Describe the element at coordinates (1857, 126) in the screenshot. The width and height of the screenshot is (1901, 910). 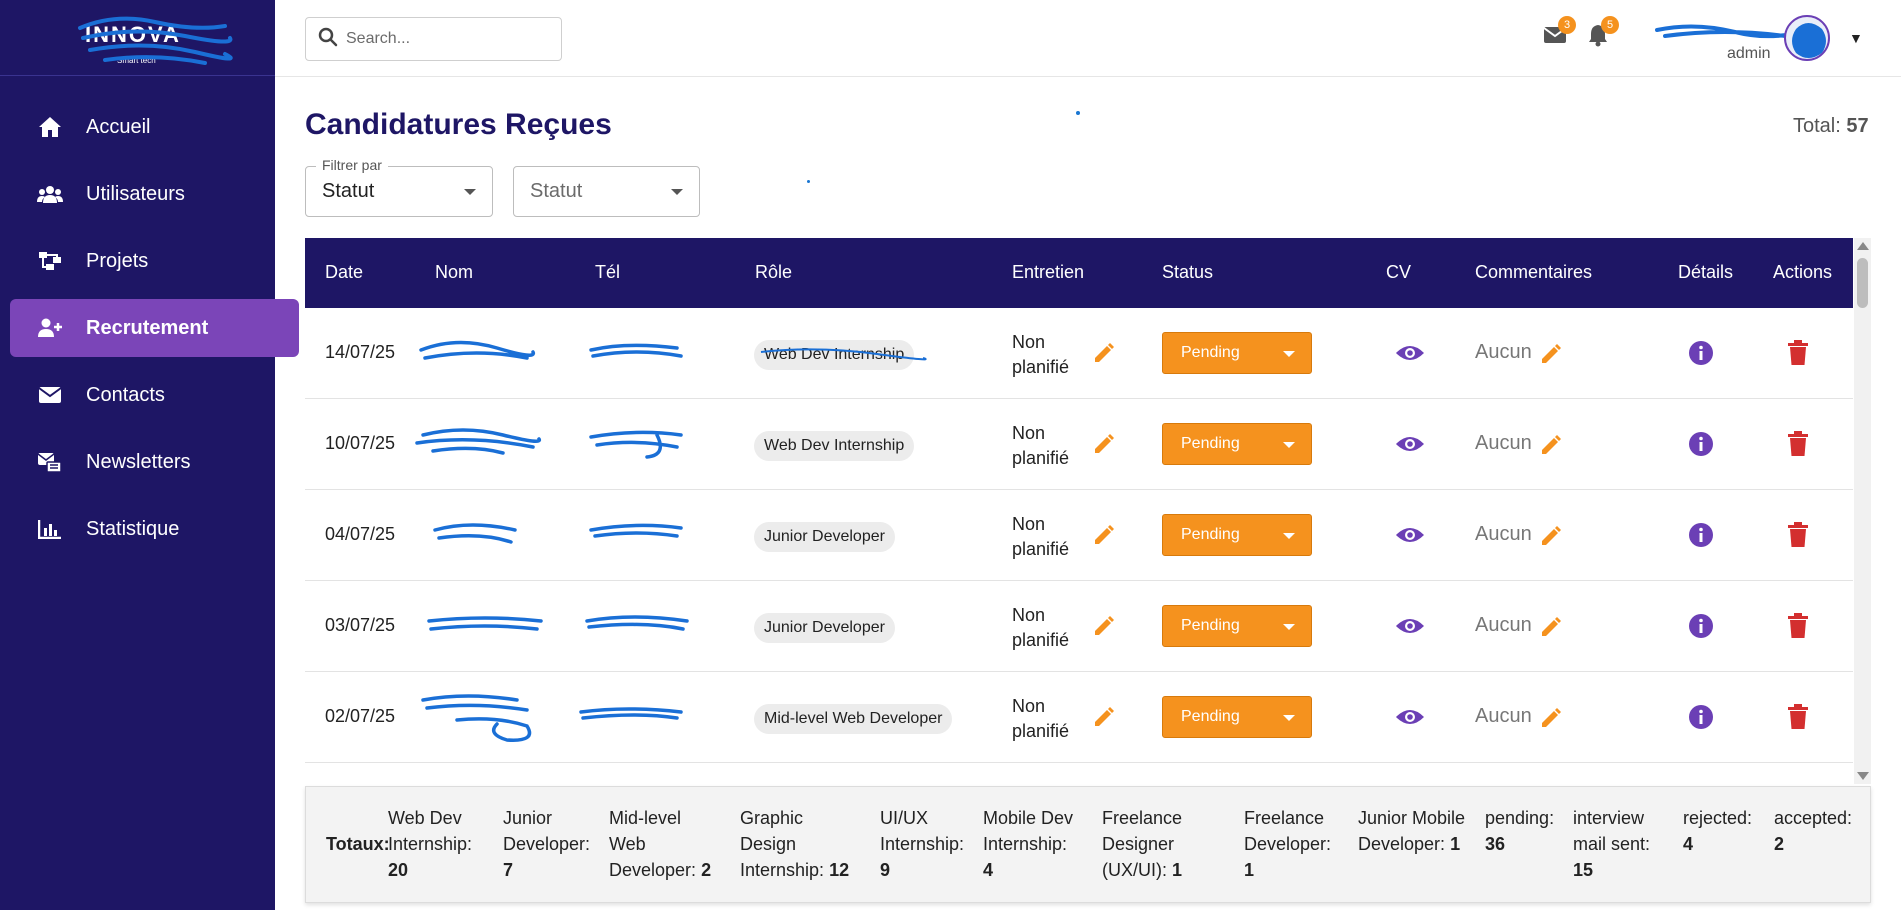
I see `total-value: 57` at that location.